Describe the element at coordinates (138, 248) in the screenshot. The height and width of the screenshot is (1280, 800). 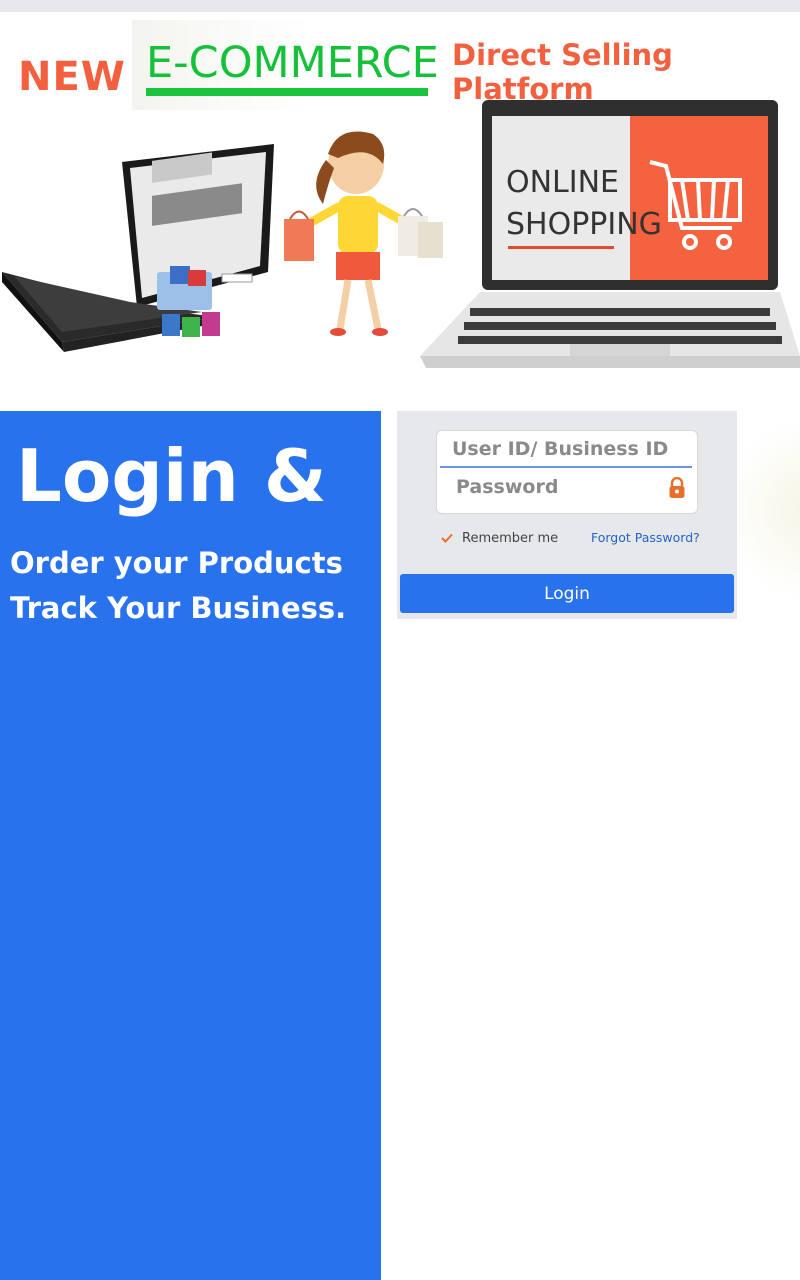
I see `laptop-illustration` at that location.